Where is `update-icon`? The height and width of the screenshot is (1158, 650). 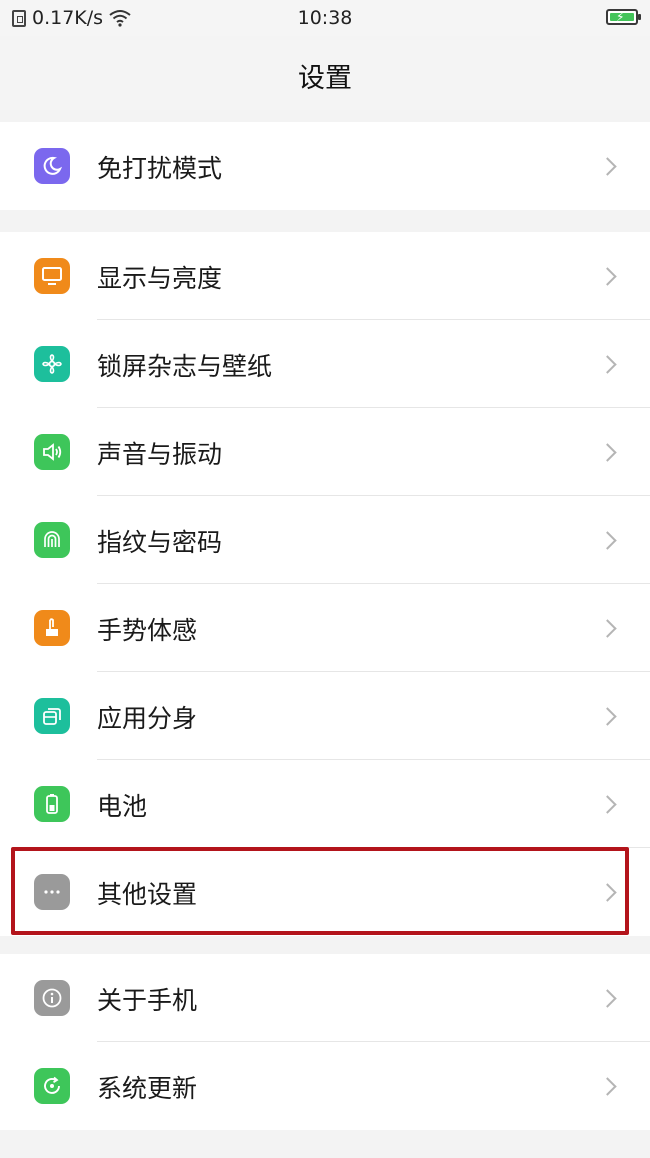 update-icon is located at coordinates (52, 1086).